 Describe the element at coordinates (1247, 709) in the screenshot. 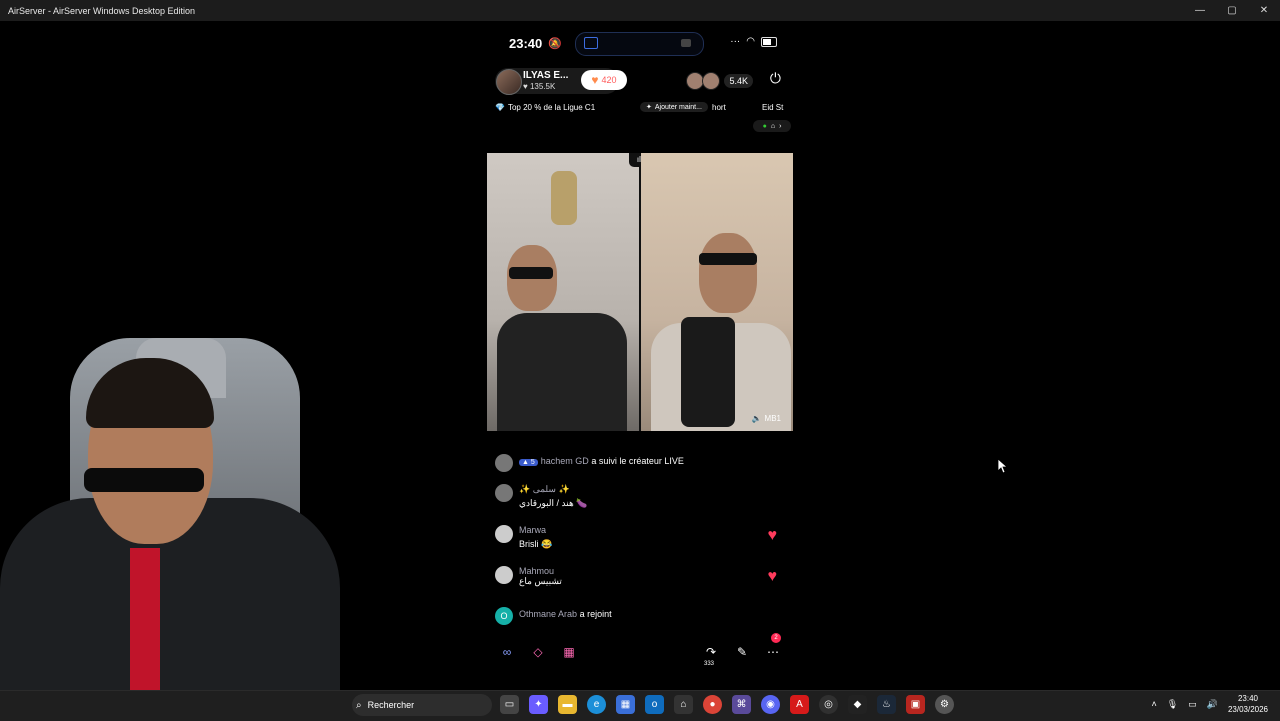

I see `tray-date: 23/03/2026` at that location.